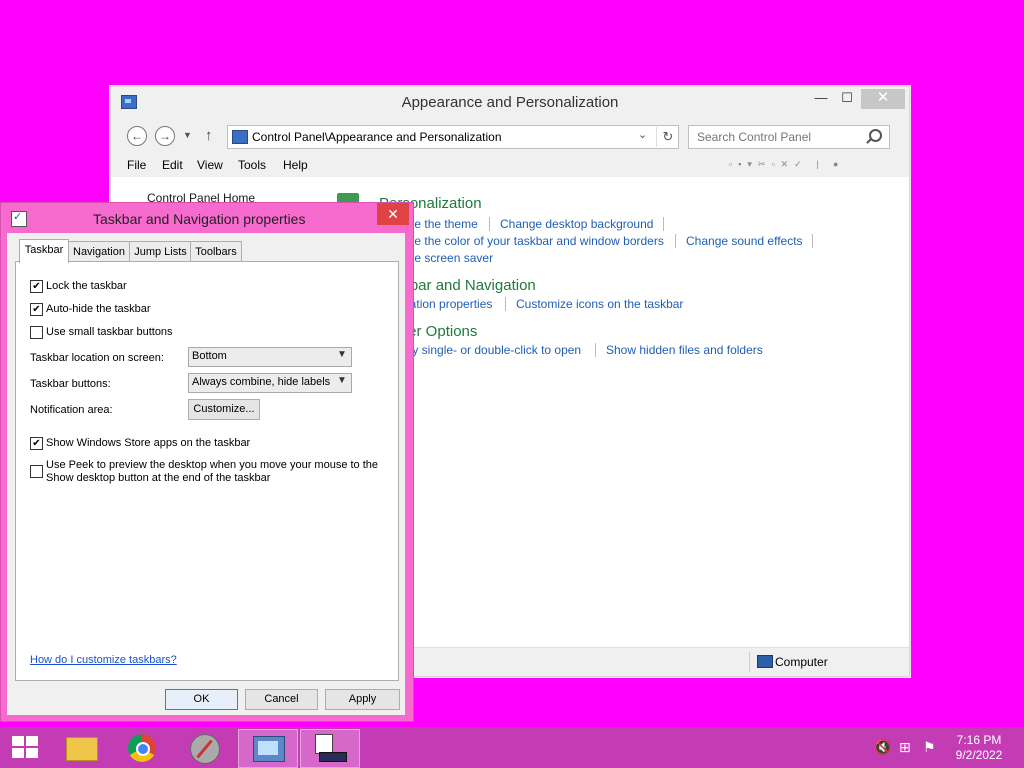  I want to click on taskbar-location-value: Bottom, so click(209, 356).